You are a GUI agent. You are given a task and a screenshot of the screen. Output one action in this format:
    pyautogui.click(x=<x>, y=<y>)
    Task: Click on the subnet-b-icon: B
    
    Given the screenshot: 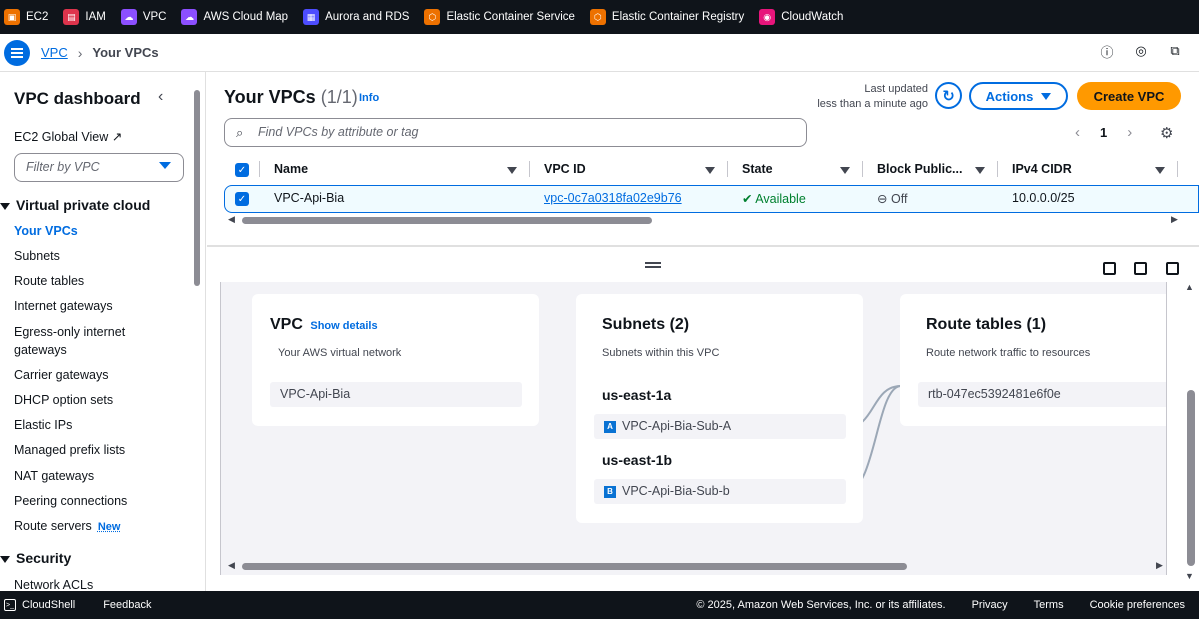 What is the action you would take?
    pyautogui.click(x=610, y=492)
    